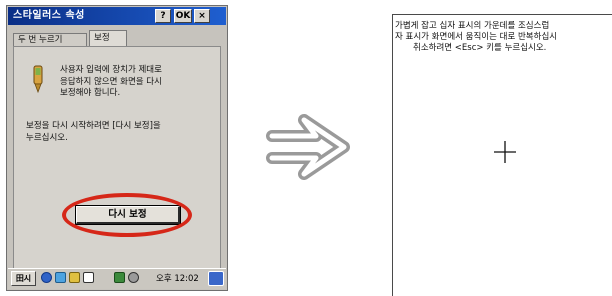 This screenshot has height=296, width=612. Describe the element at coordinates (108, 38) in the screenshot. I see `tab-calibration: 보정` at that location.